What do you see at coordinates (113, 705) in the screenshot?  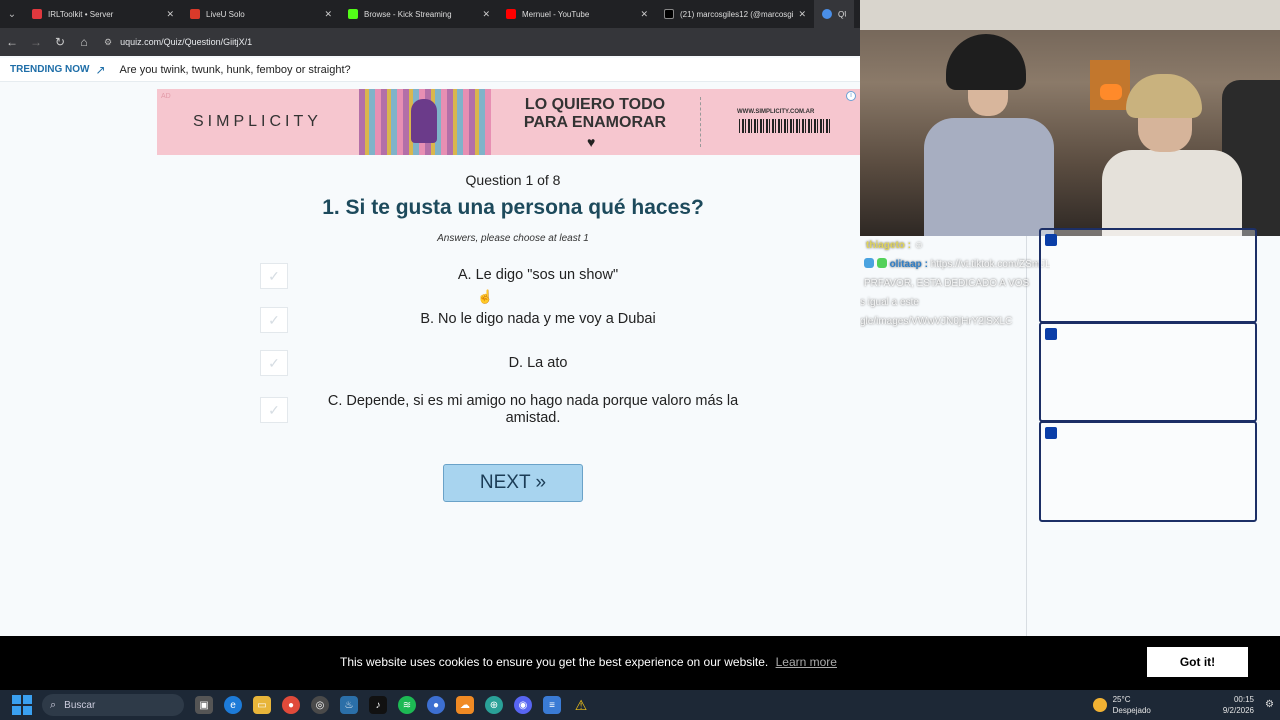 I see `taskbar-search: ⌕ Buscar` at bounding box center [113, 705].